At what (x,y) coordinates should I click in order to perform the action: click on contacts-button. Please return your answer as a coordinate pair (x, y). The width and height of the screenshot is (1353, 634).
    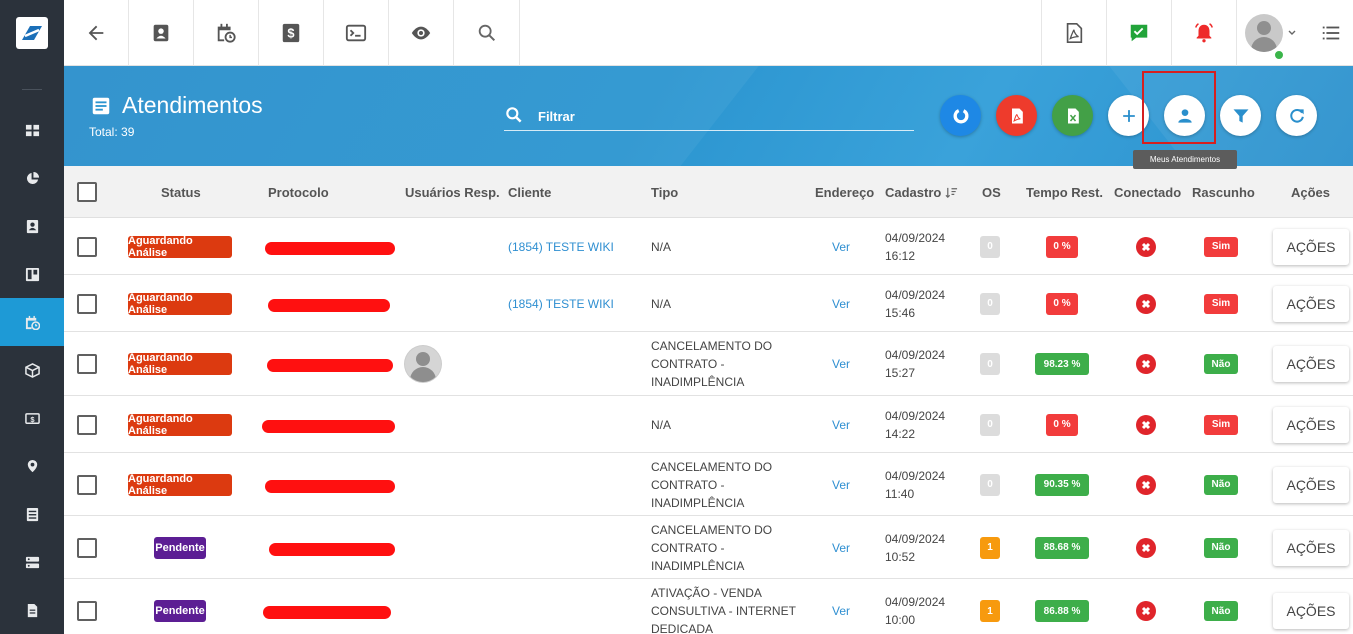
    Looking at the image, I should click on (161, 33).